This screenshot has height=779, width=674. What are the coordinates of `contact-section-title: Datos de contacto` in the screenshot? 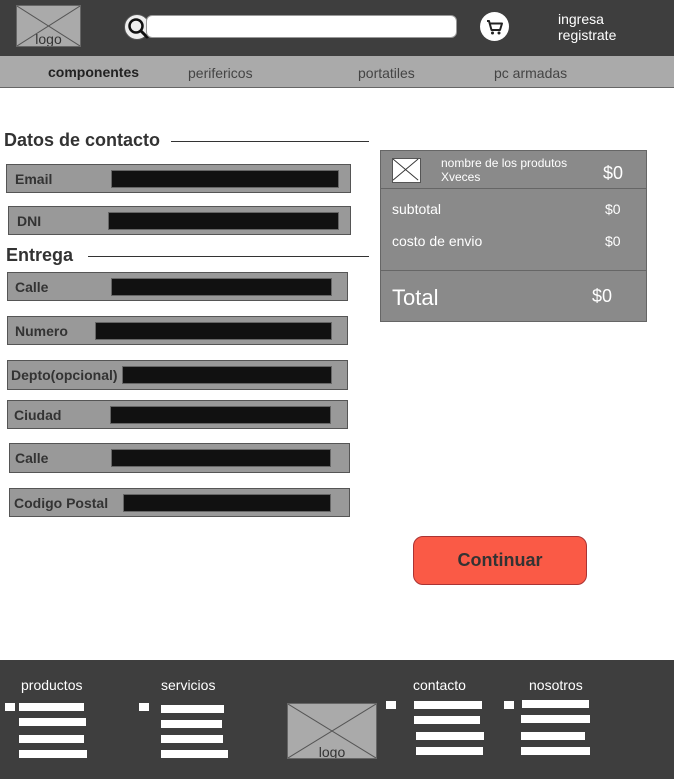 It's located at (82, 140).